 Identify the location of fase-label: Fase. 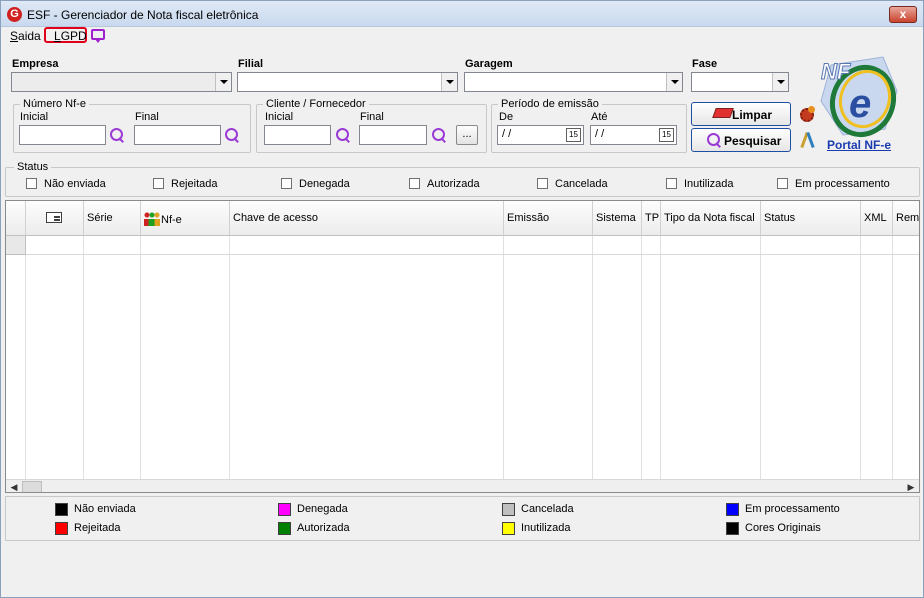
(705, 64).